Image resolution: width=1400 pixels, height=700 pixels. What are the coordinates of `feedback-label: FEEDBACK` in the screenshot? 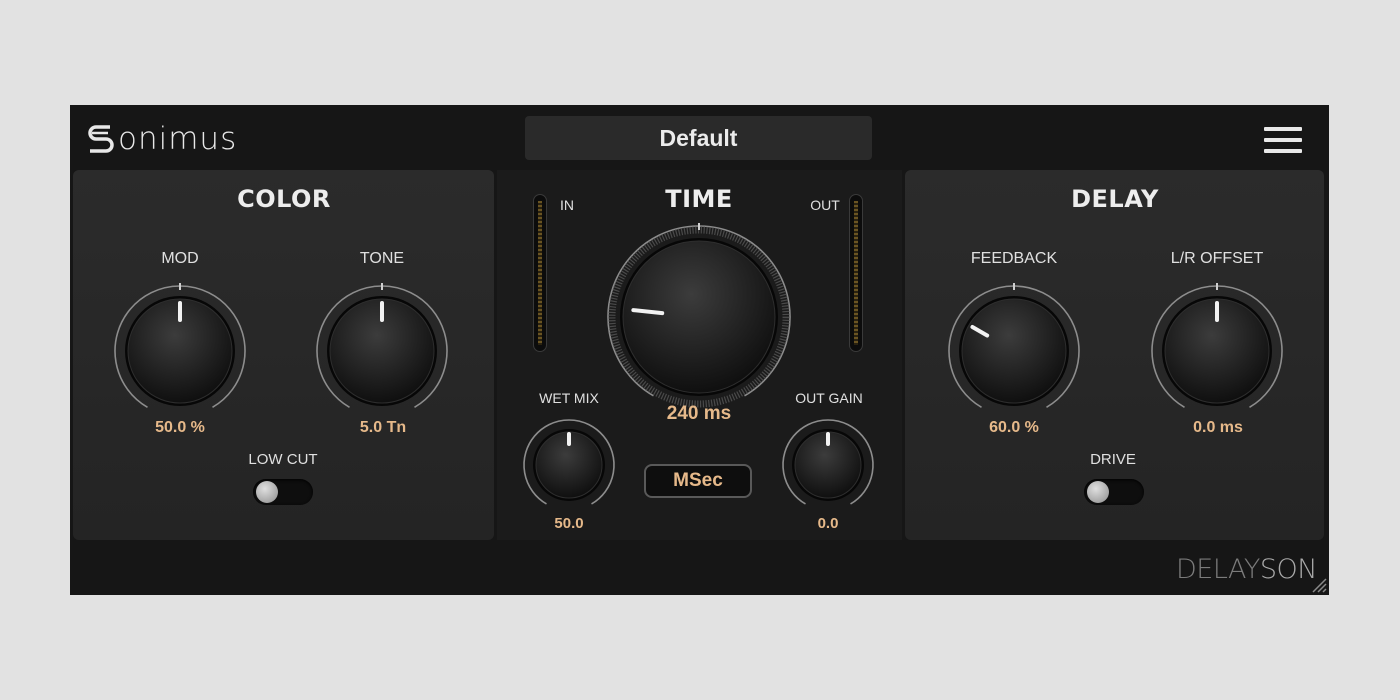 It's located at (1014, 258).